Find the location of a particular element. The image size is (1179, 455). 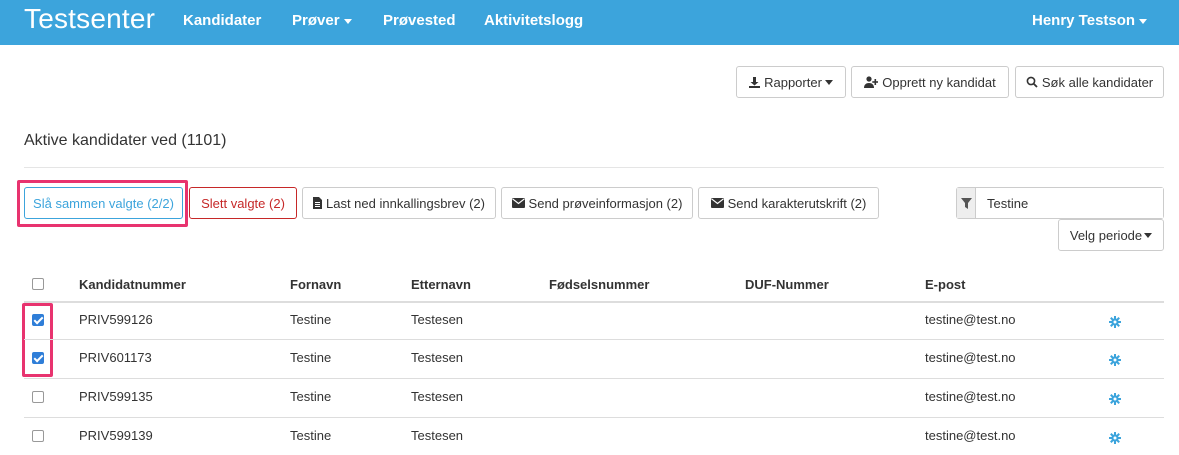

user-menu: Henry Testson is located at coordinates (1090, 20).